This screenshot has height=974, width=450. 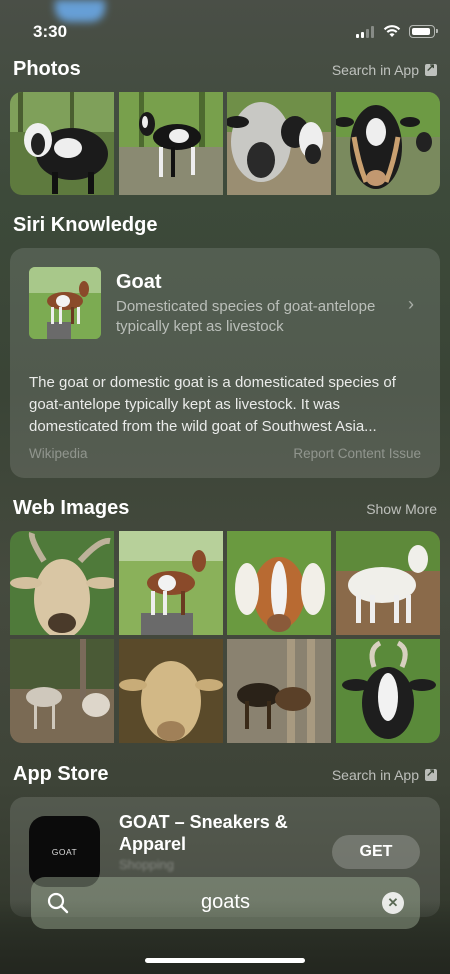 I want to click on web-images-title: Web Images, so click(x=71, y=508).